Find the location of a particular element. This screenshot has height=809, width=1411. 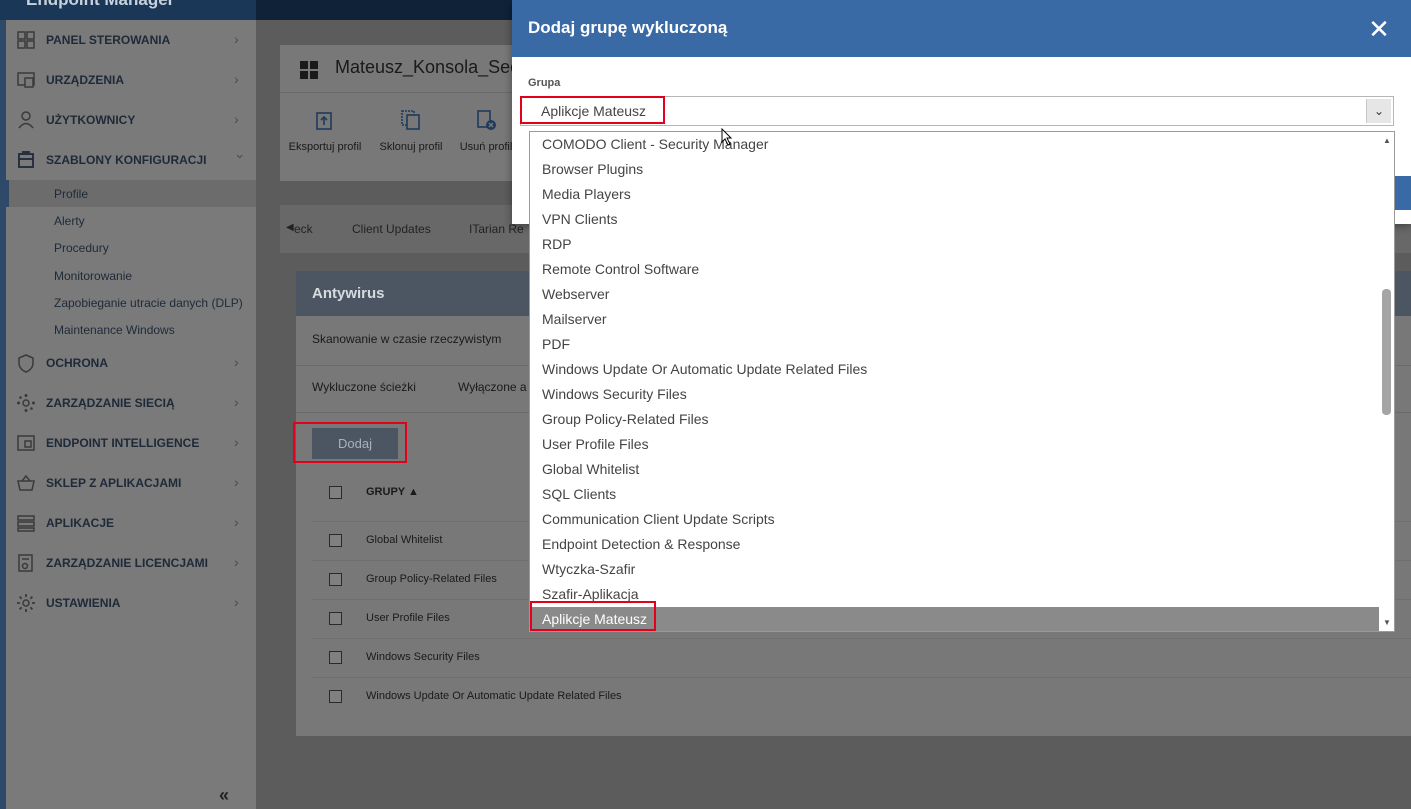

option-label: Communication Client Update Scripts is located at coordinates (658, 519).